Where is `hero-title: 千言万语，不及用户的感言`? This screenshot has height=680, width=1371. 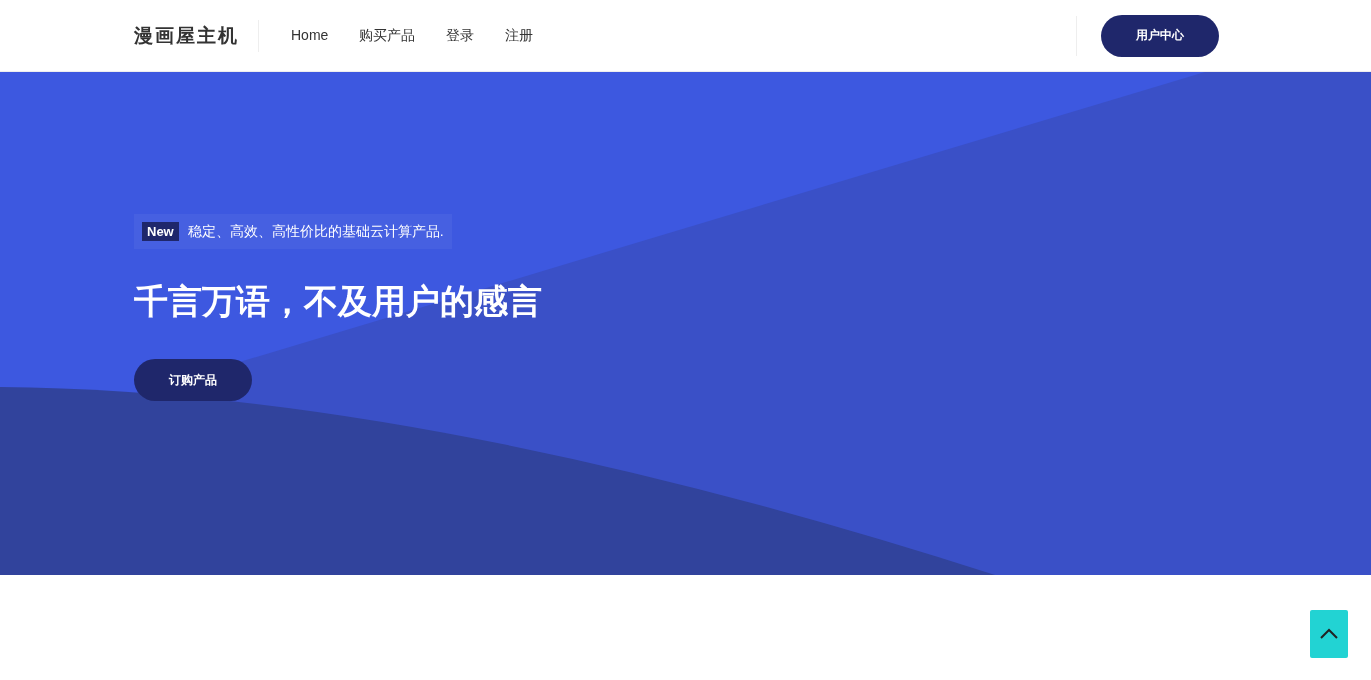 hero-title: 千言万语，不及用户的感言 is located at coordinates (338, 301).